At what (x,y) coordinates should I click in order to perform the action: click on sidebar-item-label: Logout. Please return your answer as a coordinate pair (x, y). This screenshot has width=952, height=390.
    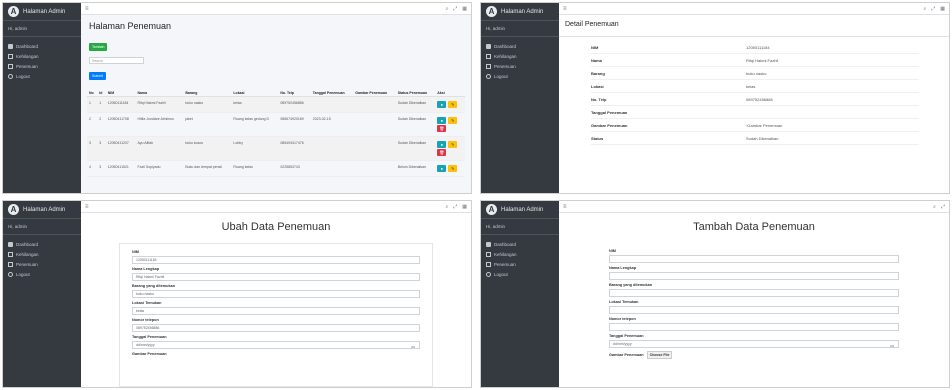
    Looking at the image, I should click on (23, 76).